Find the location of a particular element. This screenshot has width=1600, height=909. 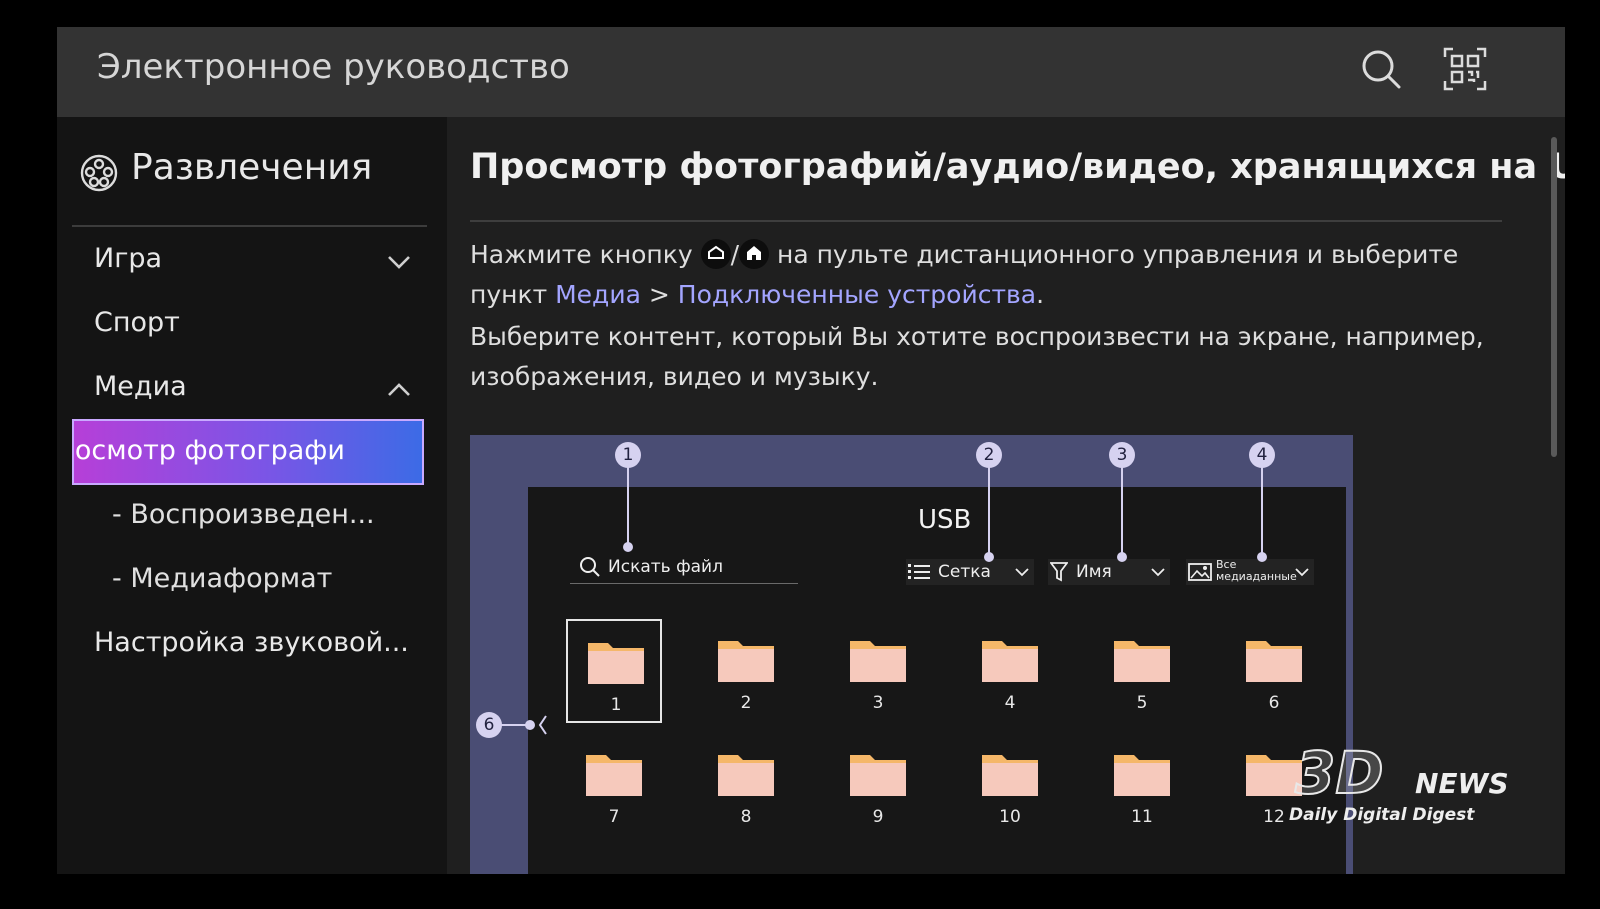

sidebar-subitem-label: ɔосмотр фотографи is located at coordinates (208, 450).